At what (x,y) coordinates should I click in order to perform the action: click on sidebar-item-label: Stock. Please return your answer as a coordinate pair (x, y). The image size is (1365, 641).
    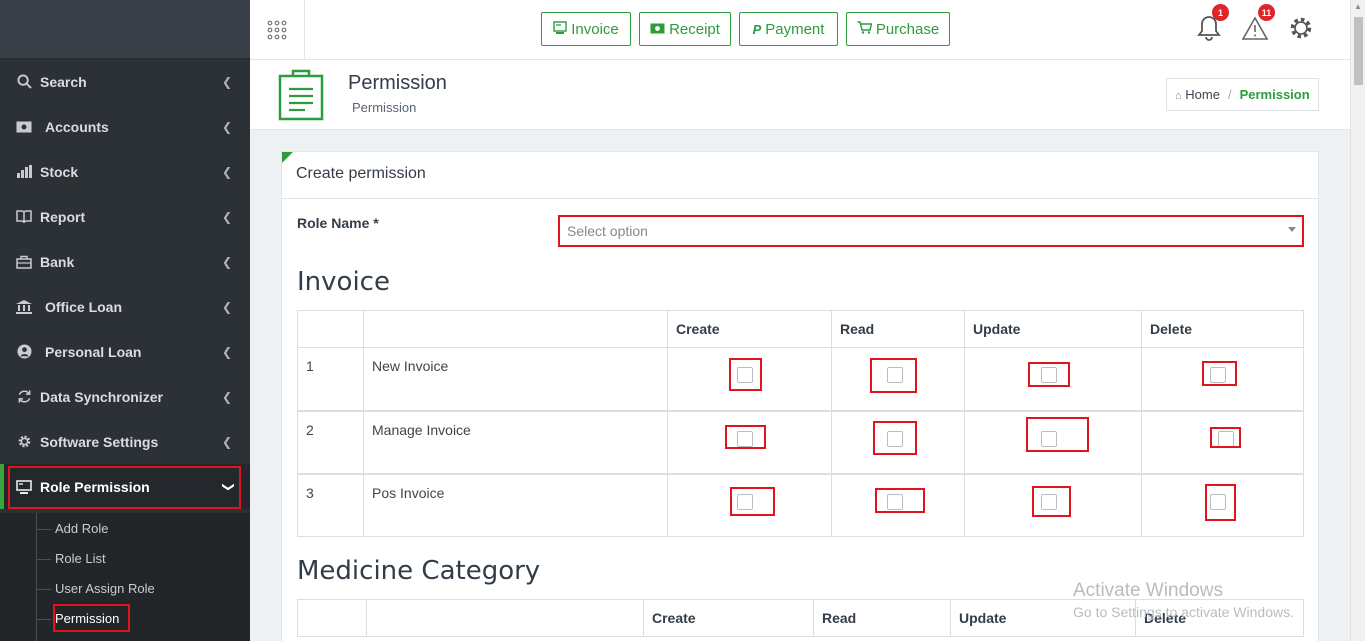
    Looking at the image, I should click on (59, 171).